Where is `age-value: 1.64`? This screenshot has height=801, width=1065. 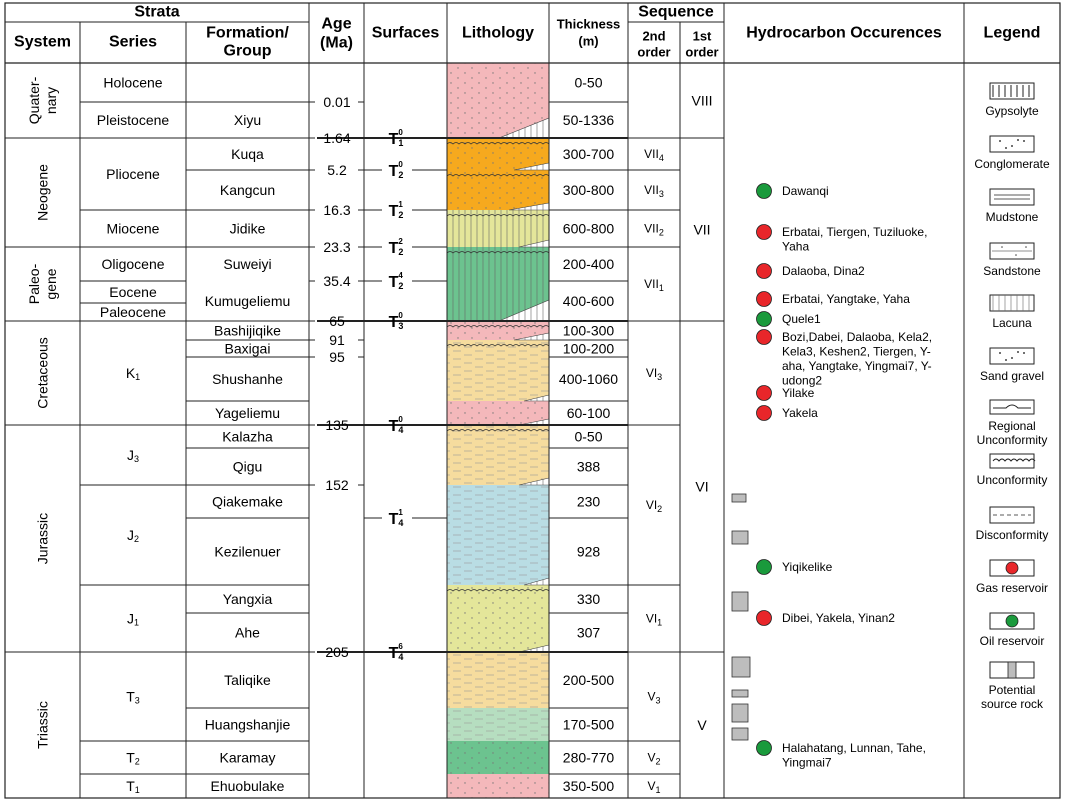
age-value: 1.64 is located at coordinates (336, 138).